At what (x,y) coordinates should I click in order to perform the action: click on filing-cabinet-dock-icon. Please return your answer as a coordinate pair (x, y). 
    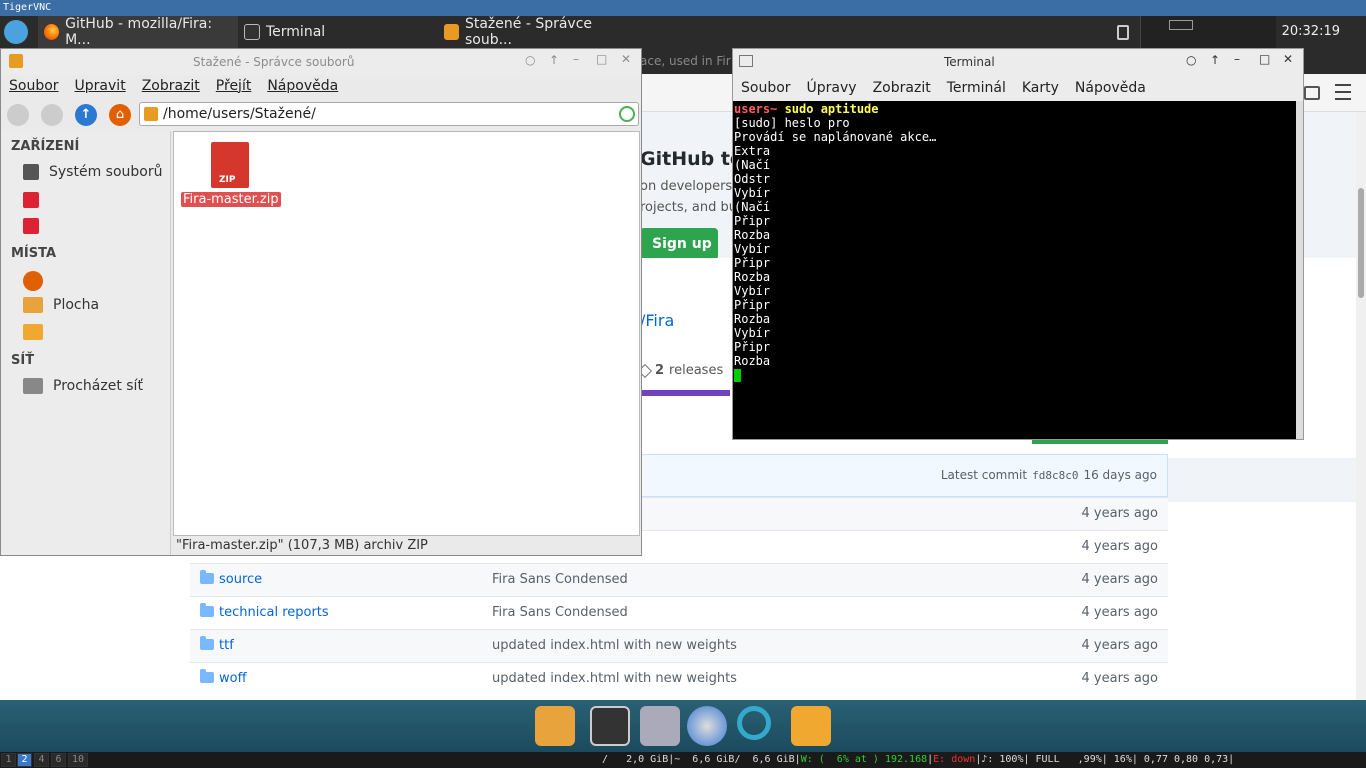
    Looking at the image, I should click on (660, 726).